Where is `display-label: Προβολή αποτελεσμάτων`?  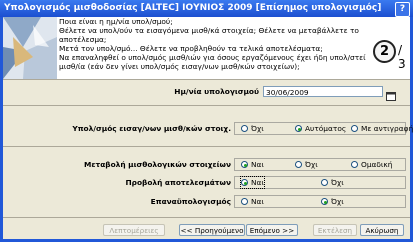 display-label: Προβολή αποτελεσμάτων is located at coordinates (178, 182).